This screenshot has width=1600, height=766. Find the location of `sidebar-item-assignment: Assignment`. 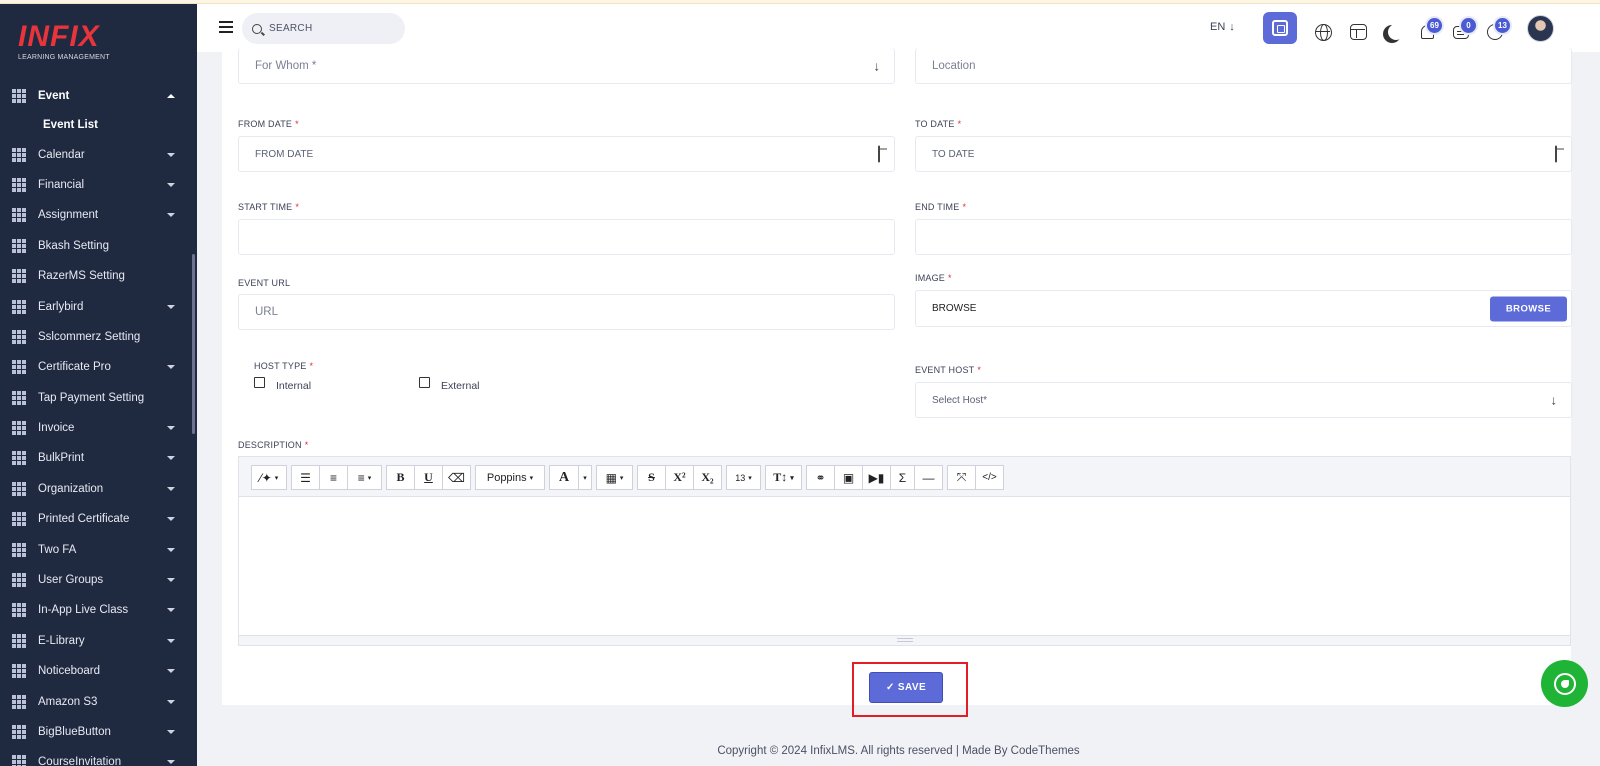

sidebar-item-assignment: Assignment is located at coordinates (98, 215).